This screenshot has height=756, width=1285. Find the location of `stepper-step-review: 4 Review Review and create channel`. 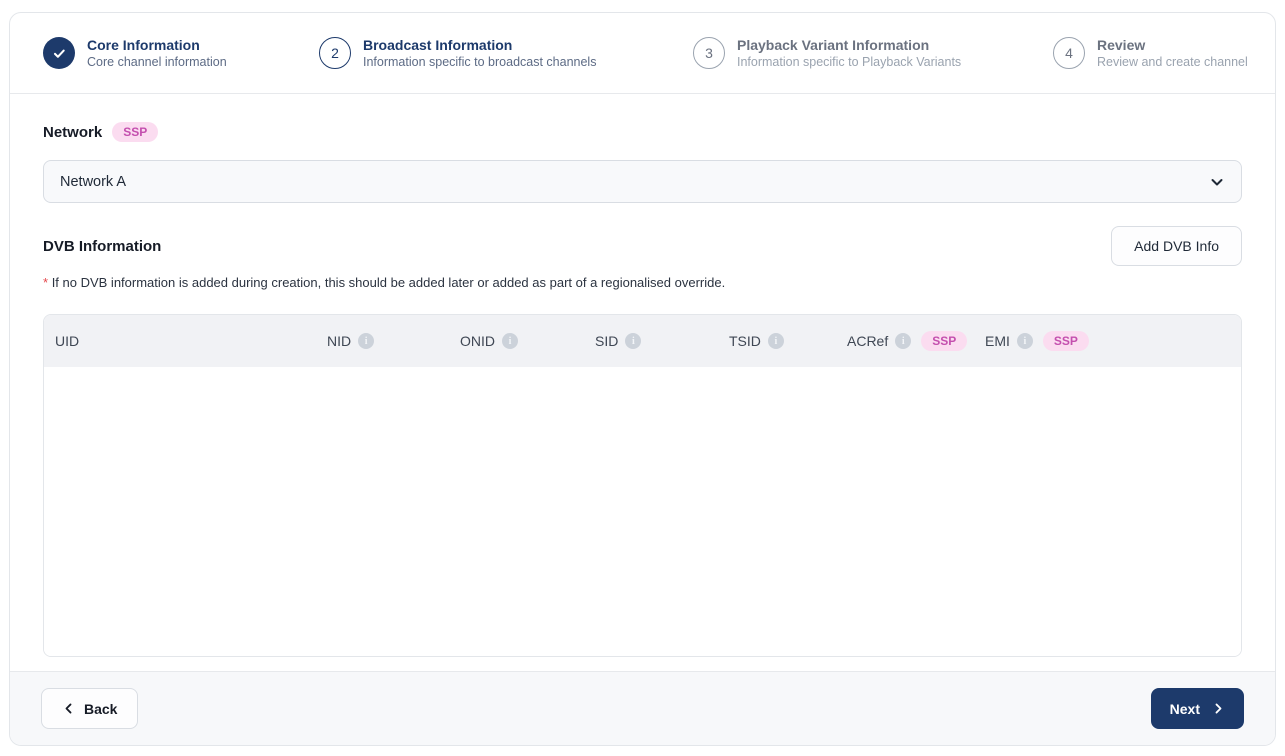

stepper-step-review: 4 Review Review and create channel is located at coordinates (1150, 53).